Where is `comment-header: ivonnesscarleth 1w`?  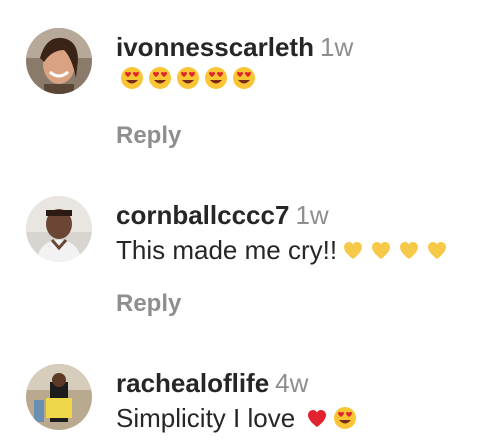 comment-header: ivonnesscarleth 1w is located at coordinates (306, 47).